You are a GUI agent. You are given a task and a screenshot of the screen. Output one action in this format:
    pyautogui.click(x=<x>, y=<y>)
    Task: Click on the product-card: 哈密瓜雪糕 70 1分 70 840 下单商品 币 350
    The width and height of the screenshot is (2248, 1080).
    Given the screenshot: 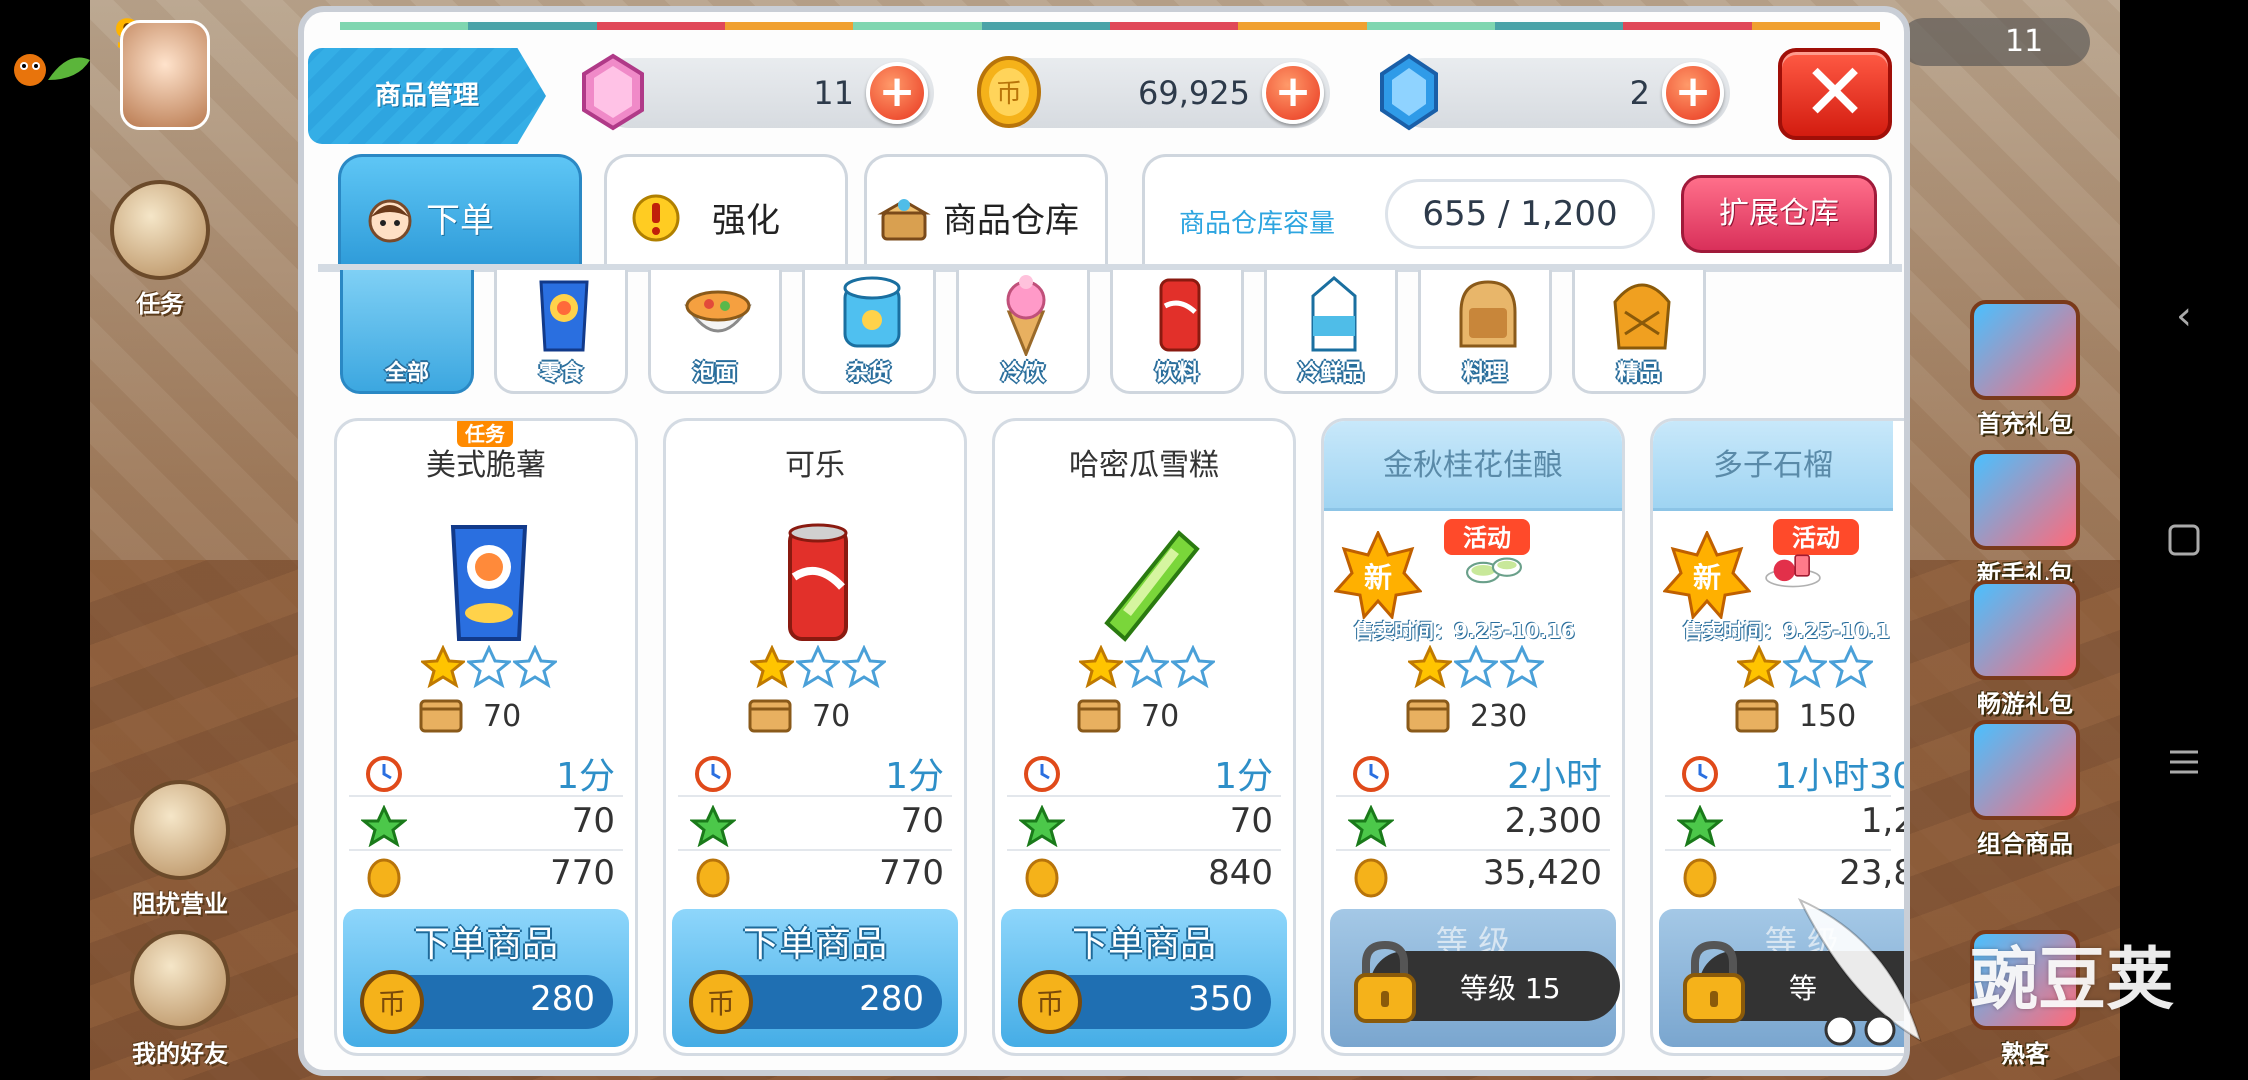 What is the action you would take?
    pyautogui.click(x=1144, y=737)
    